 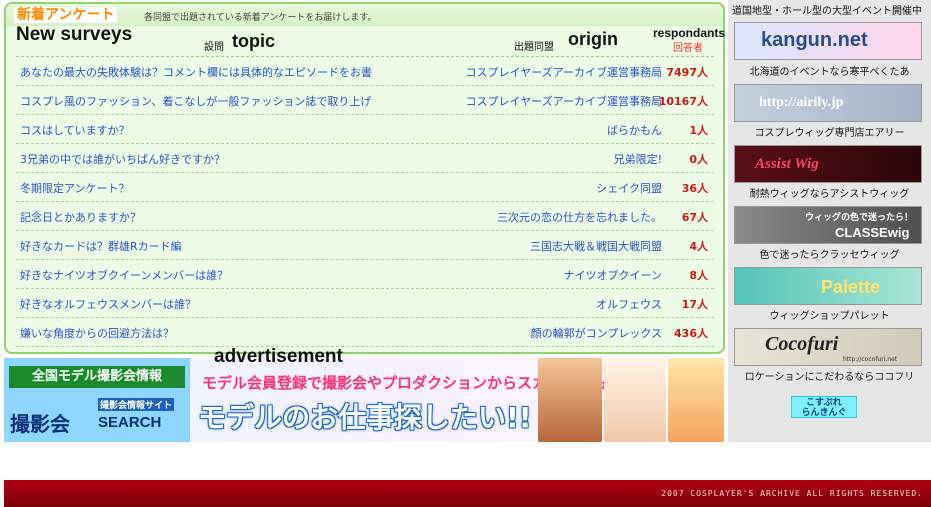 I want to click on survey-origin-link: 三次元の恋の仕方を忘れました。, so click(x=579, y=217).